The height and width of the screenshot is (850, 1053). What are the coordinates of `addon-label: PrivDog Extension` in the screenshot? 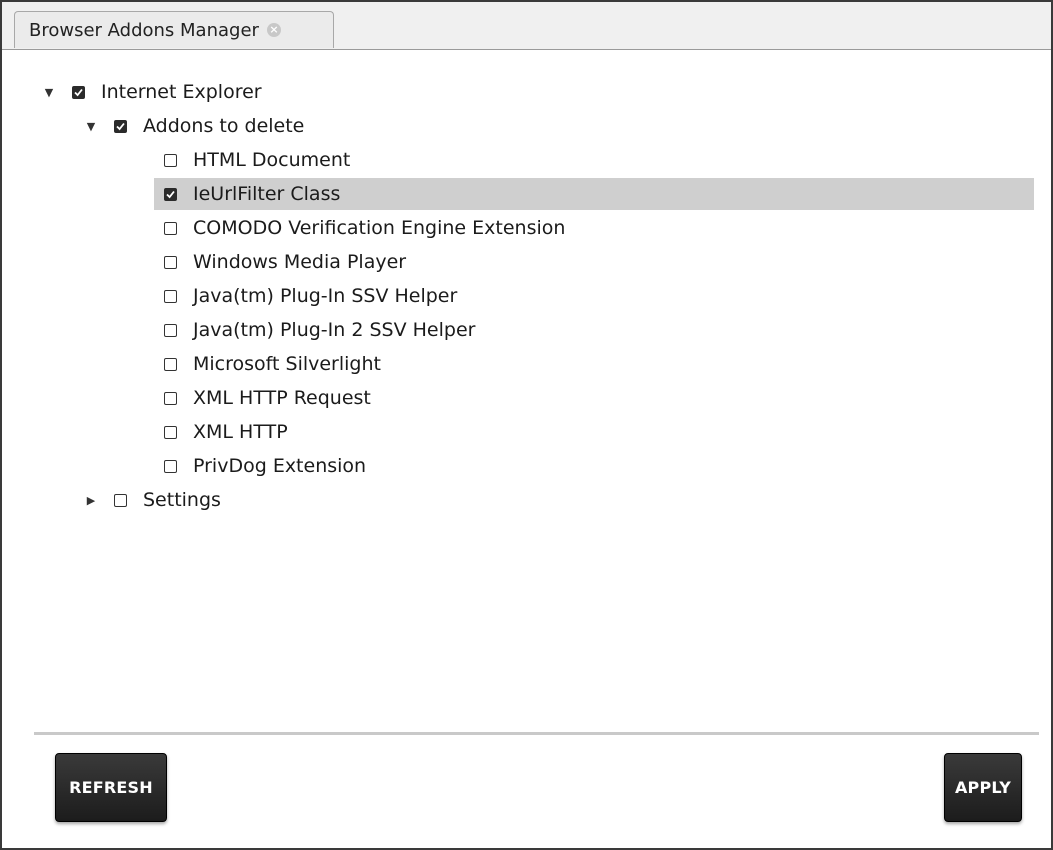 It's located at (280, 466).